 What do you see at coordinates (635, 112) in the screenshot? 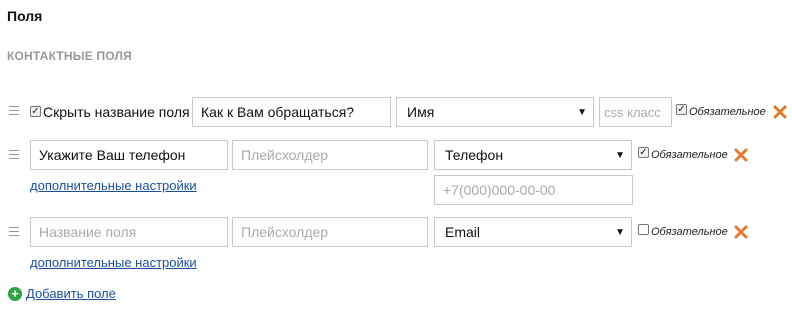
I see `css-class-input` at bounding box center [635, 112].